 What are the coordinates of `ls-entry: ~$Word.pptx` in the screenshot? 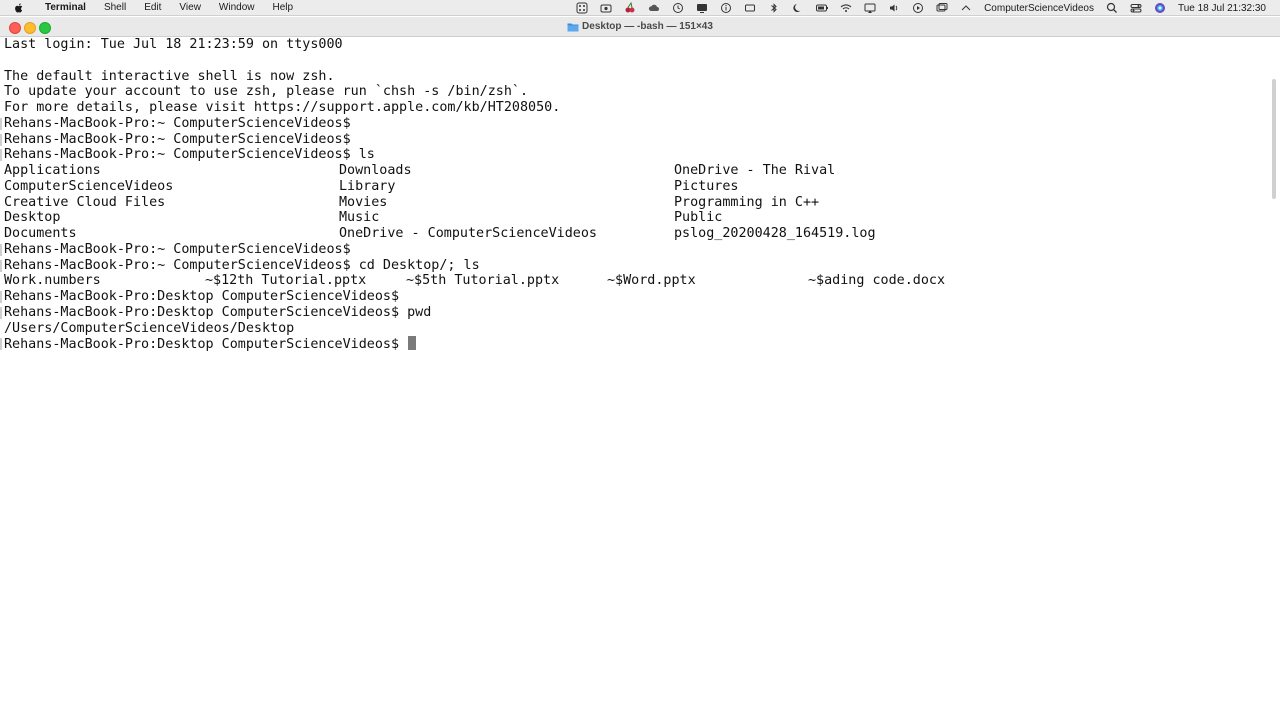 It's located at (651, 281).